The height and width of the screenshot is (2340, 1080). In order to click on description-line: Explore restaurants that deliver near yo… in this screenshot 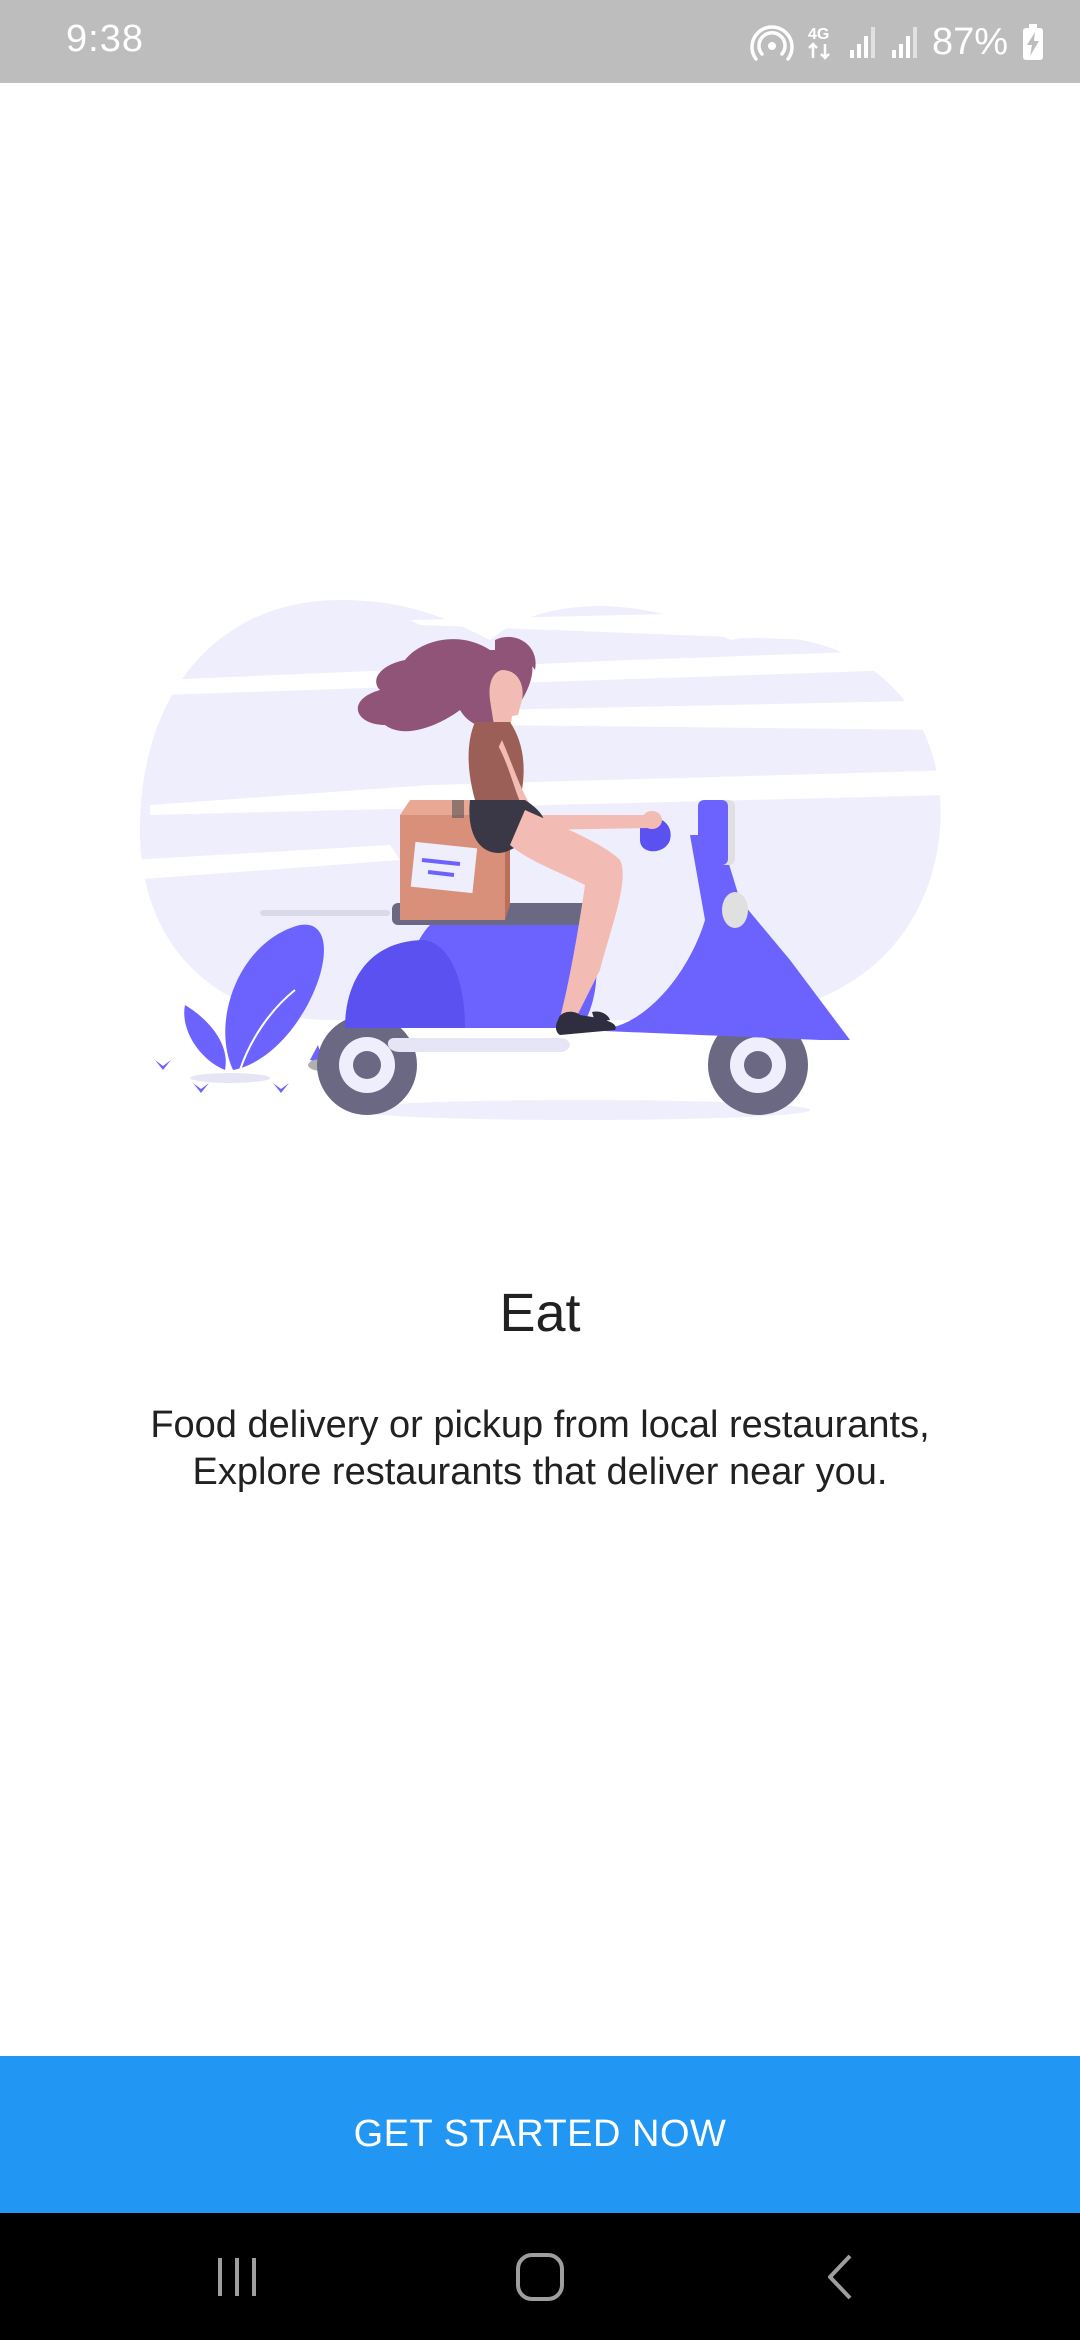, I will do `click(540, 1472)`.